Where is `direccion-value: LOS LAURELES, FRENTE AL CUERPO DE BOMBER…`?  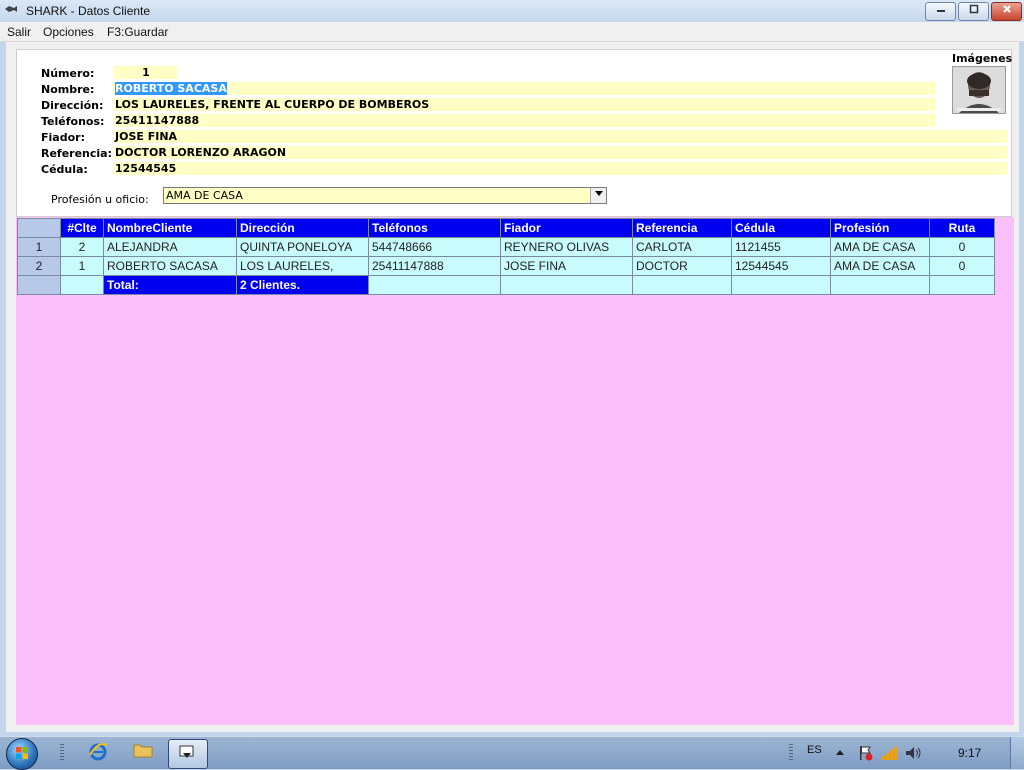 direccion-value: LOS LAURELES, FRENTE AL CUERPO DE BOMBER… is located at coordinates (272, 104).